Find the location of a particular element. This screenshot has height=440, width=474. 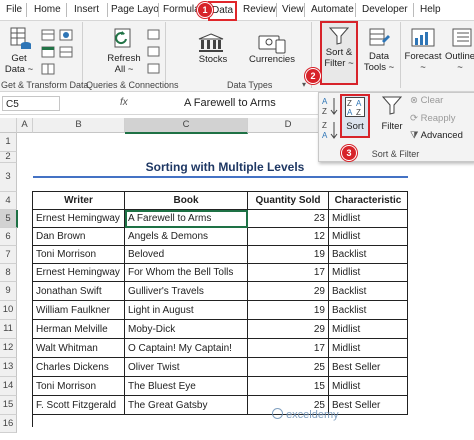

group-expand-icon: ▾ is located at coordinates (304, 84).